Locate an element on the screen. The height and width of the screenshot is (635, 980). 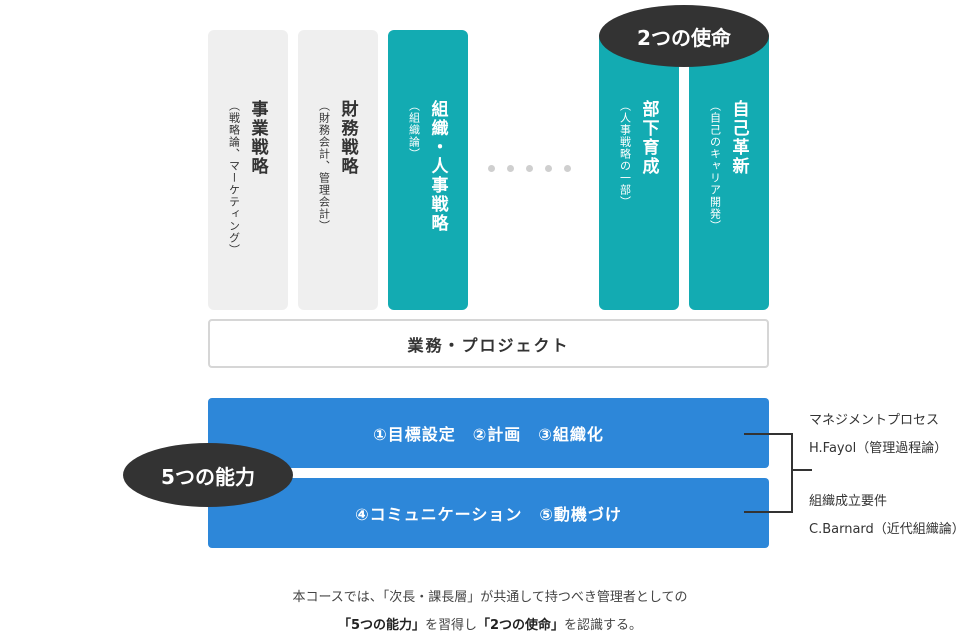
ability-bar-top: ①目標設定 ②計画 ③組織化 is located at coordinates (488, 433).